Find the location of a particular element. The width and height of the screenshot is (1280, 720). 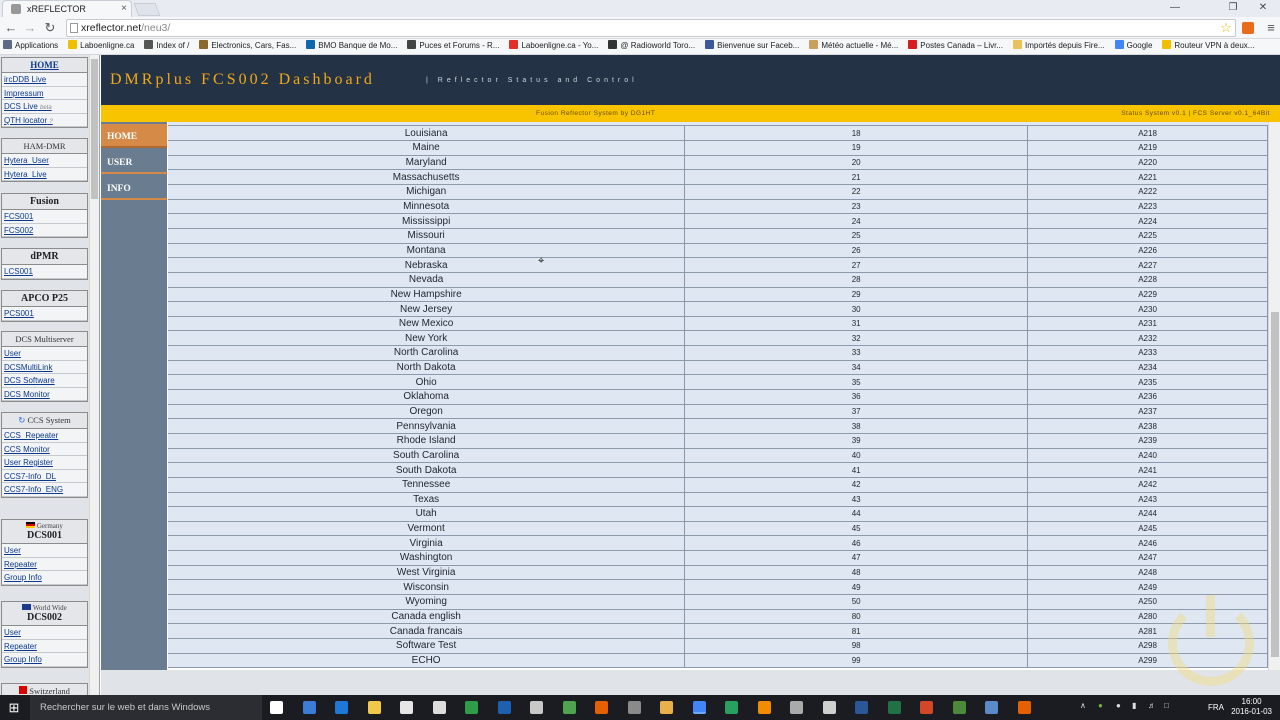

firefox-icon is located at coordinates (601, 707).